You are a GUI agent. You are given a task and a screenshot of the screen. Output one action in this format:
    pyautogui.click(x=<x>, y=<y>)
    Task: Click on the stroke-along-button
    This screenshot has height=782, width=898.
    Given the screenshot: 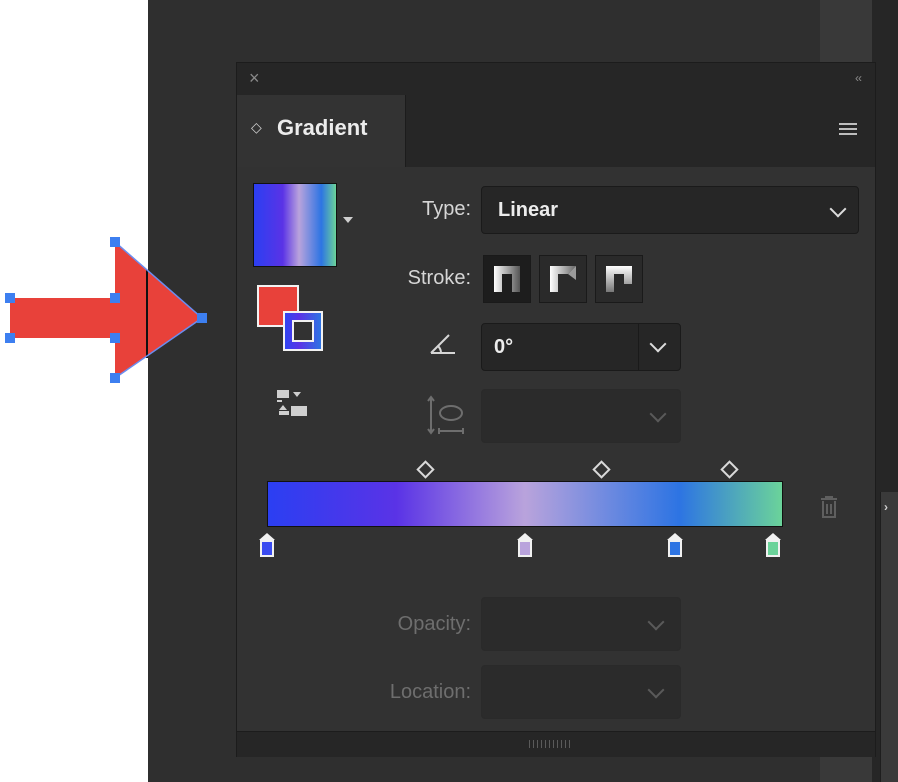 What is the action you would take?
    pyautogui.click(x=563, y=279)
    